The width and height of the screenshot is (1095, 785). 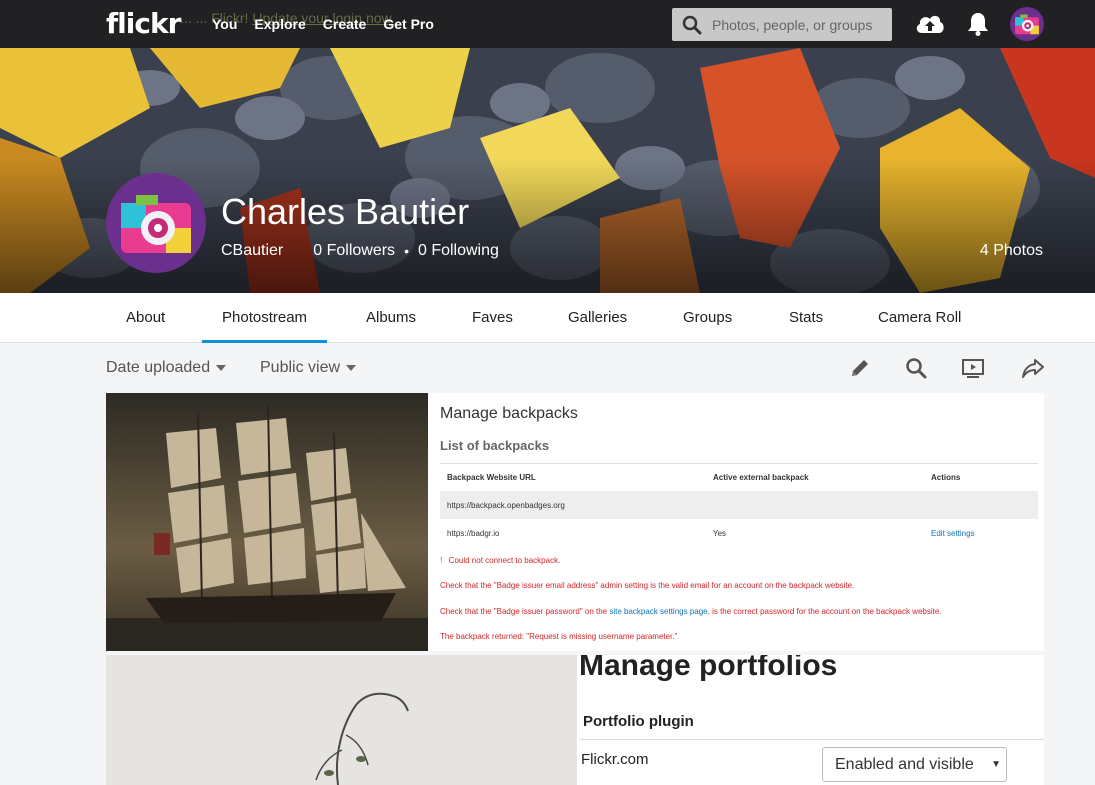 I want to click on user-avatar, so click(x=1027, y=24).